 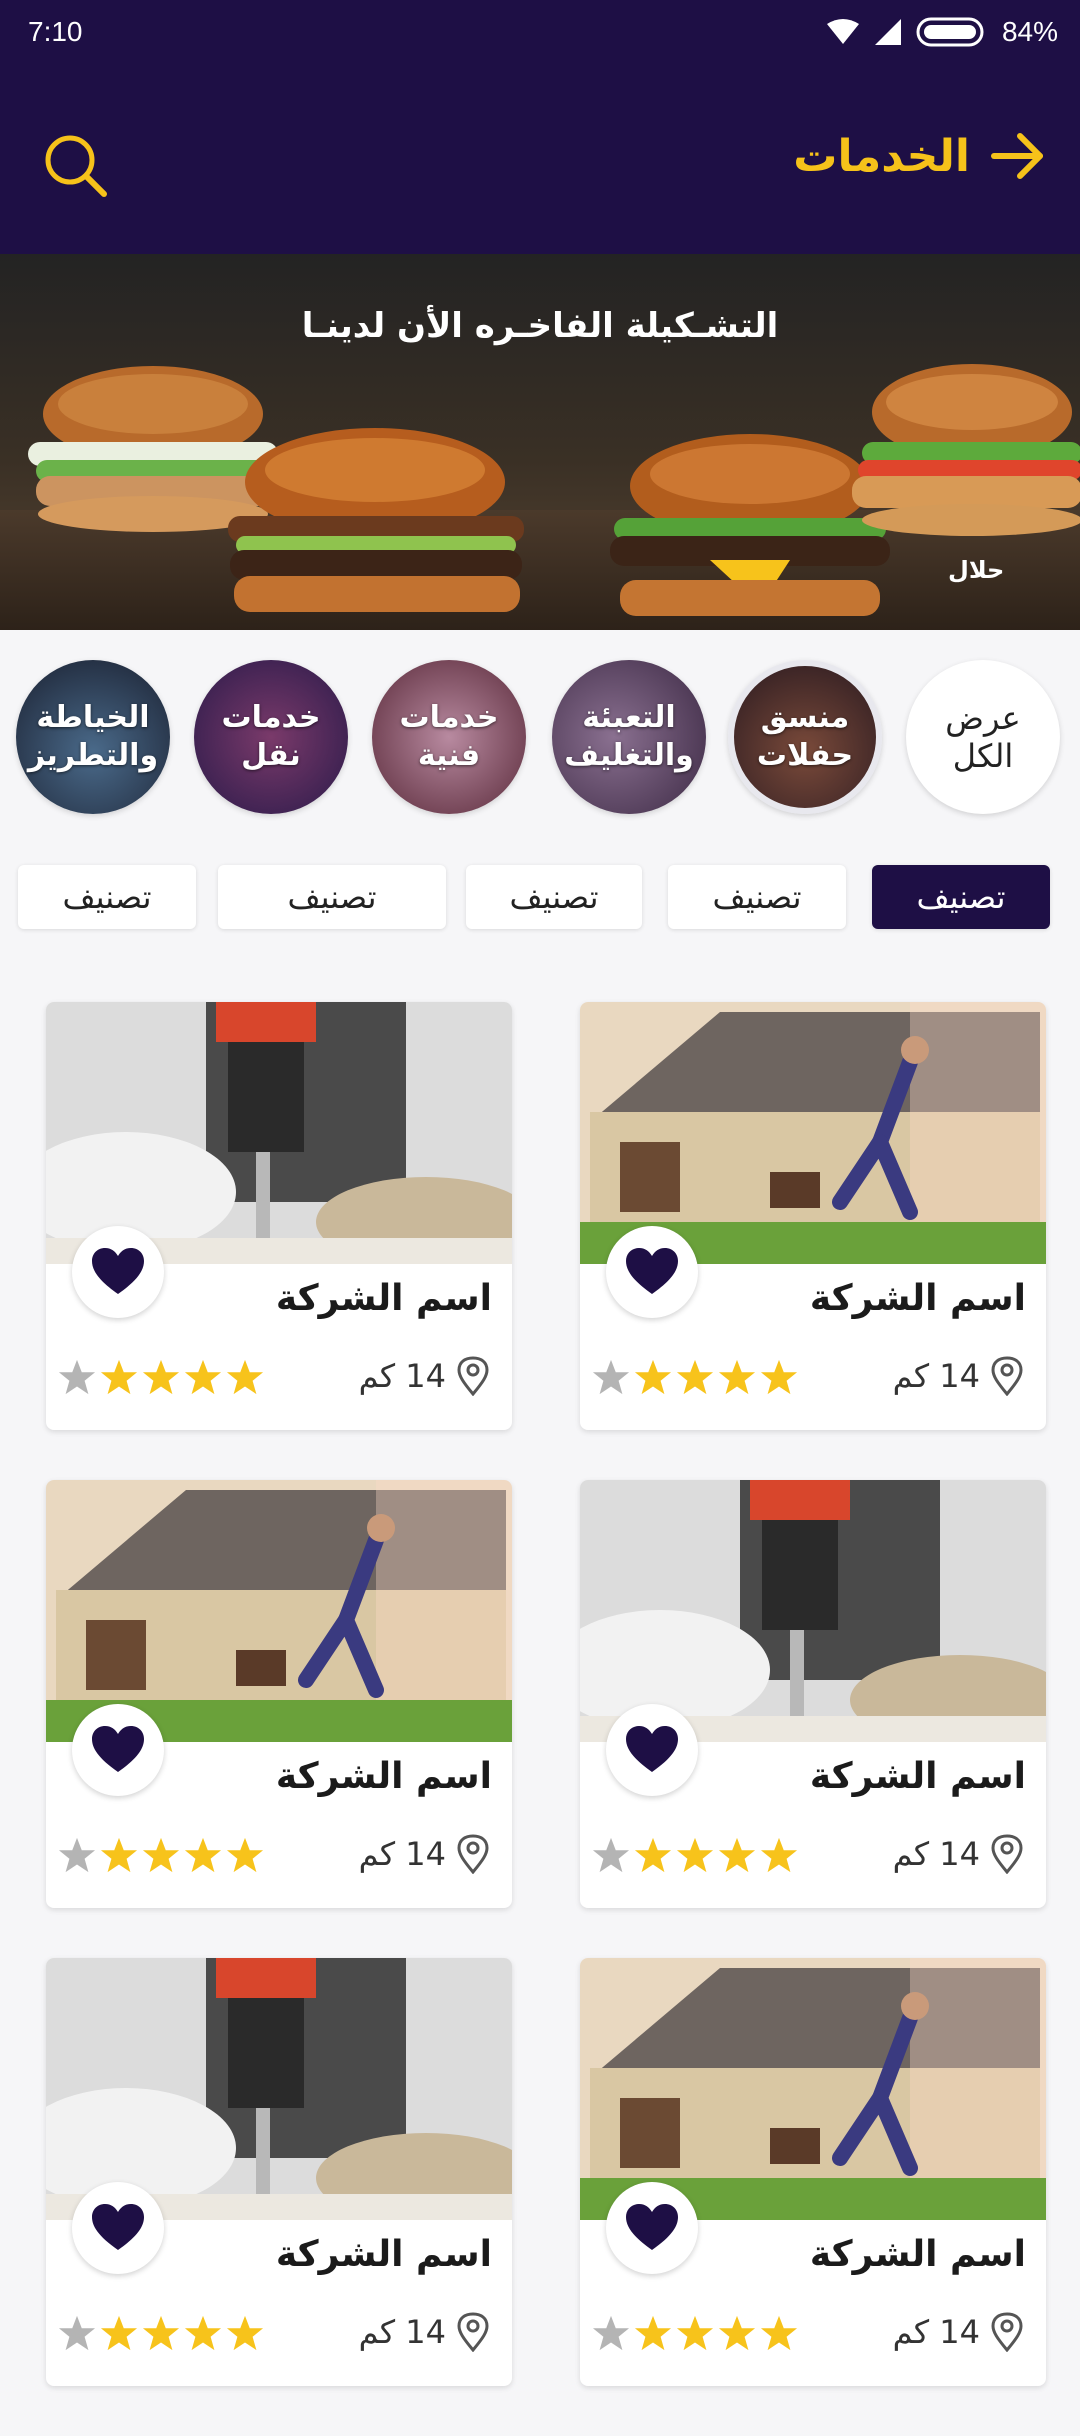 What do you see at coordinates (540, 35) in the screenshot?
I see `status-bar: 7:10 84%` at bounding box center [540, 35].